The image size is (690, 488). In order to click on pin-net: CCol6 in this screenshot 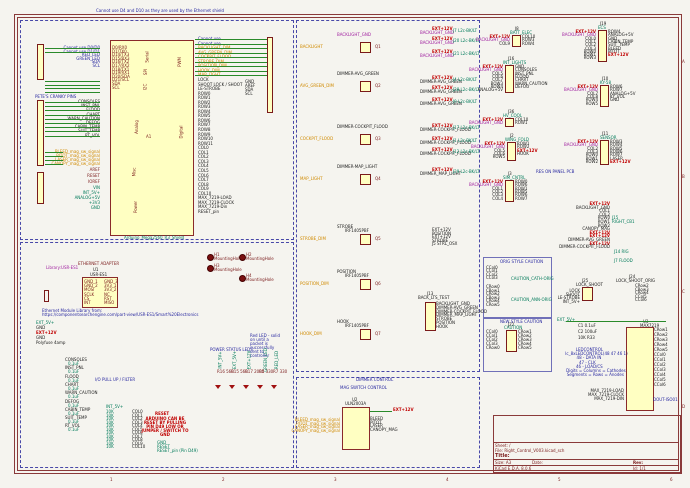, I will do `click(660, 384)`.